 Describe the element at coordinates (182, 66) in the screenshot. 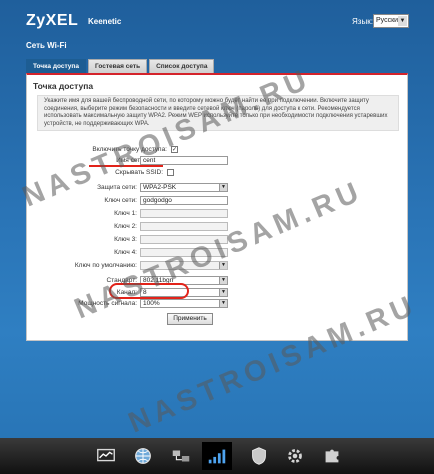

I see `tab-access-list: Список доступа` at that location.